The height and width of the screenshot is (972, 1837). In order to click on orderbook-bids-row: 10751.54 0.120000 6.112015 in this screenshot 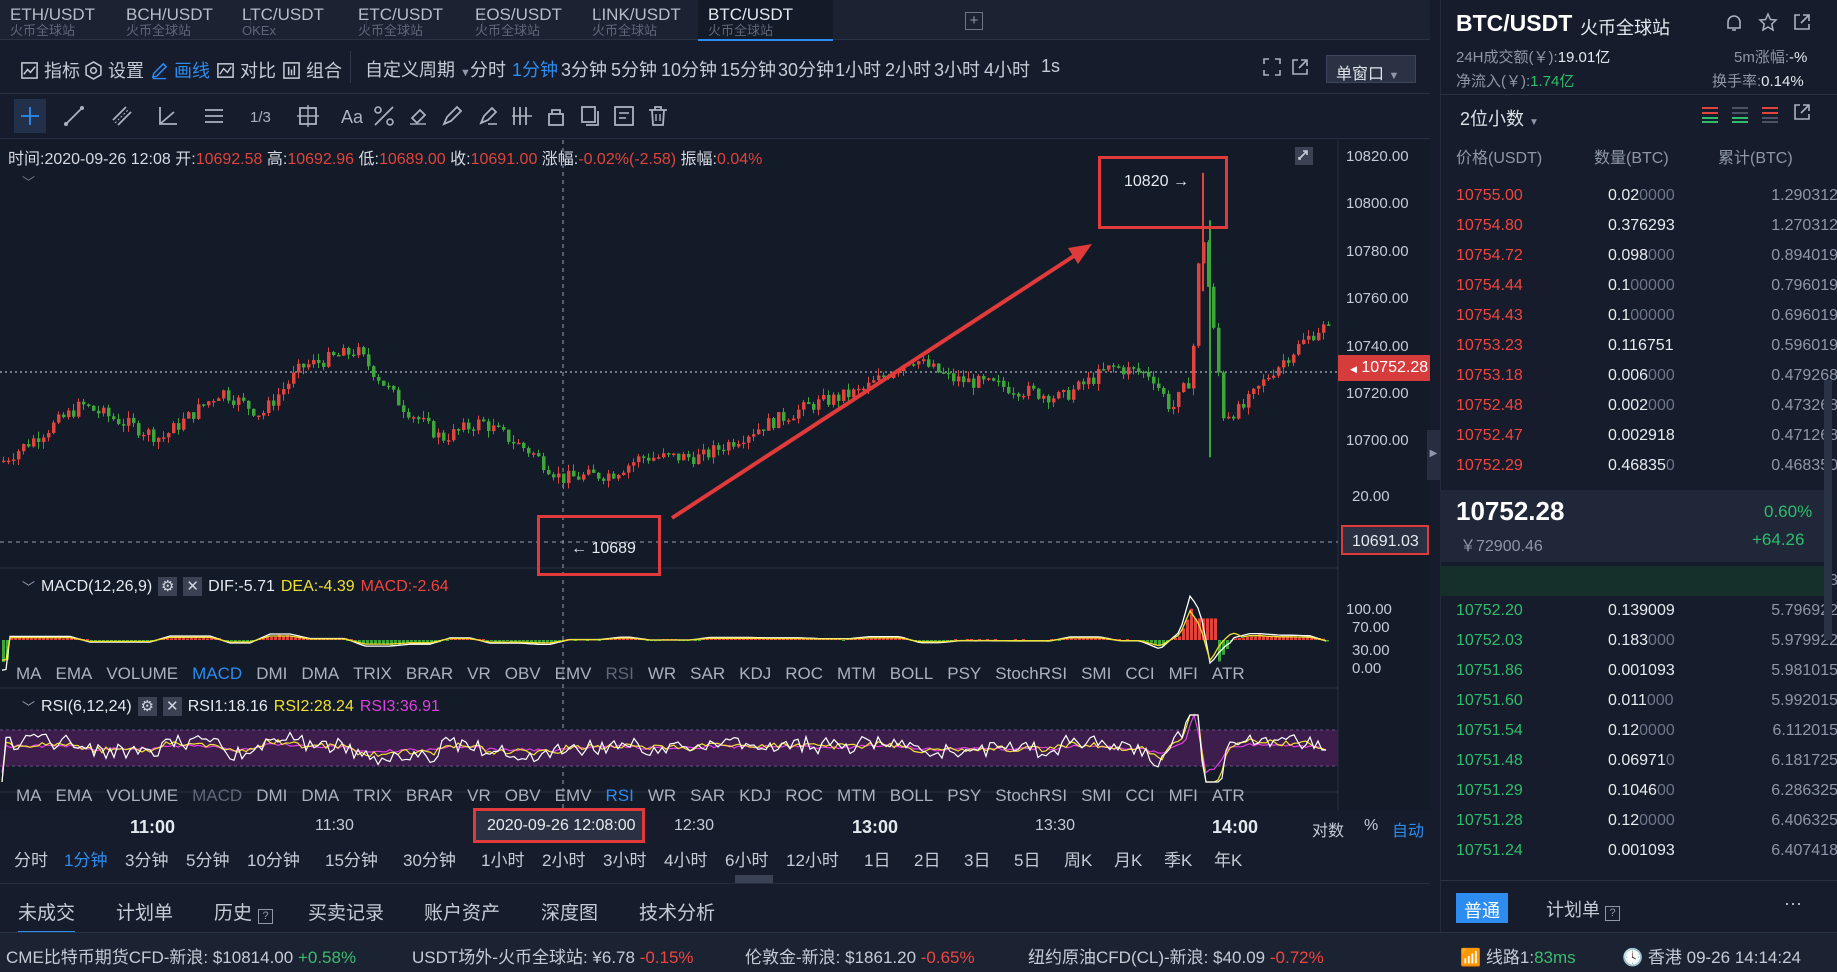, I will do `click(1646, 734)`.